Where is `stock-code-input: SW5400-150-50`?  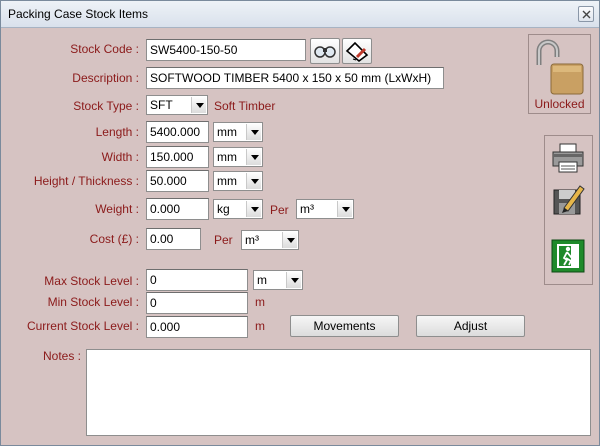 stock-code-input: SW5400-150-50 is located at coordinates (226, 50).